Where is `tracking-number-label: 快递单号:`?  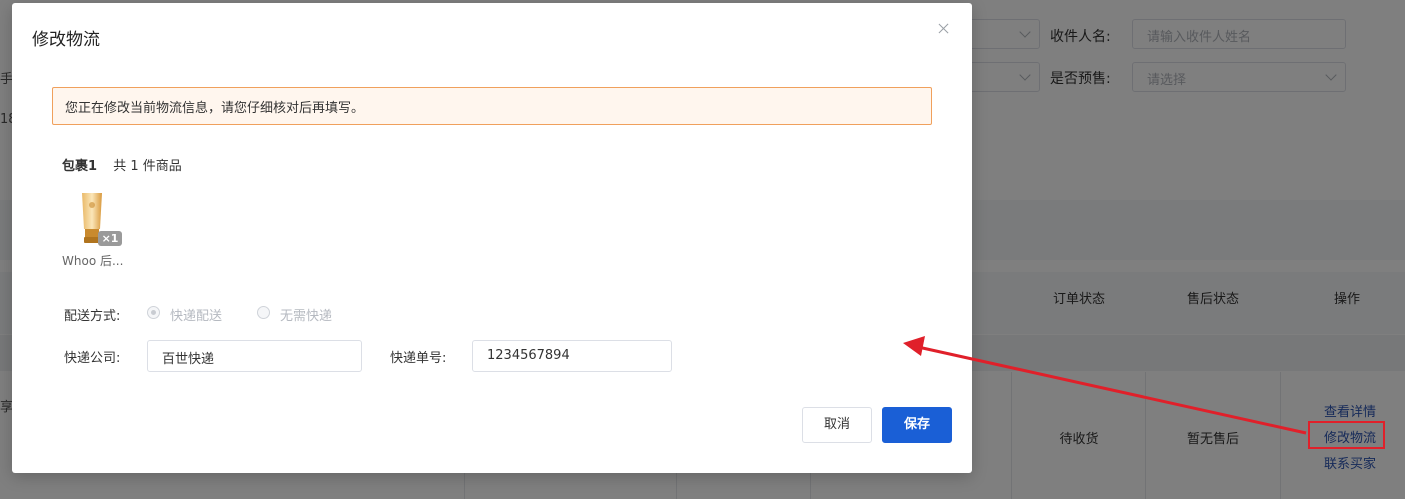
tracking-number-label: 快递单号: is located at coordinates (418, 358).